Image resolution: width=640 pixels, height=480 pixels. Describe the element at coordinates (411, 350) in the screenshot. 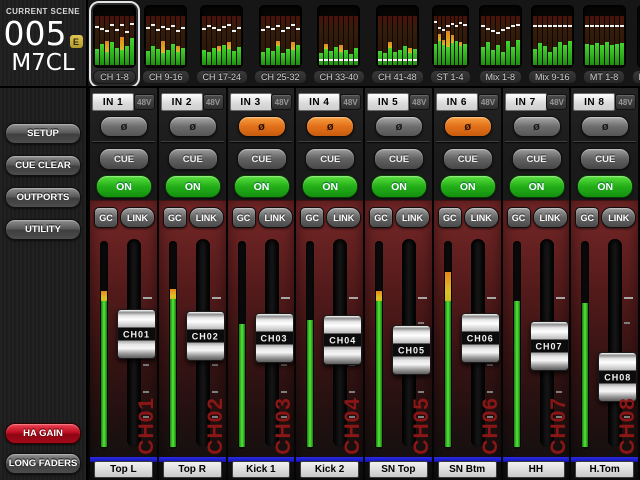

I see `fader-handle: CH05` at that location.